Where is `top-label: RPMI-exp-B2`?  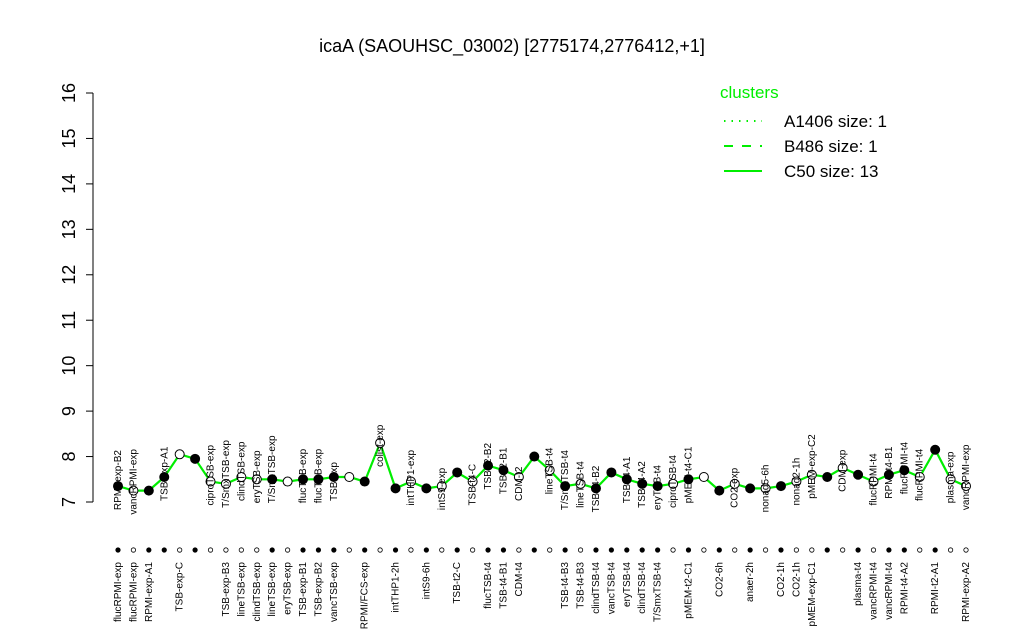 top-label: RPMI-exp-B2 is located at coordinates (118, 480).